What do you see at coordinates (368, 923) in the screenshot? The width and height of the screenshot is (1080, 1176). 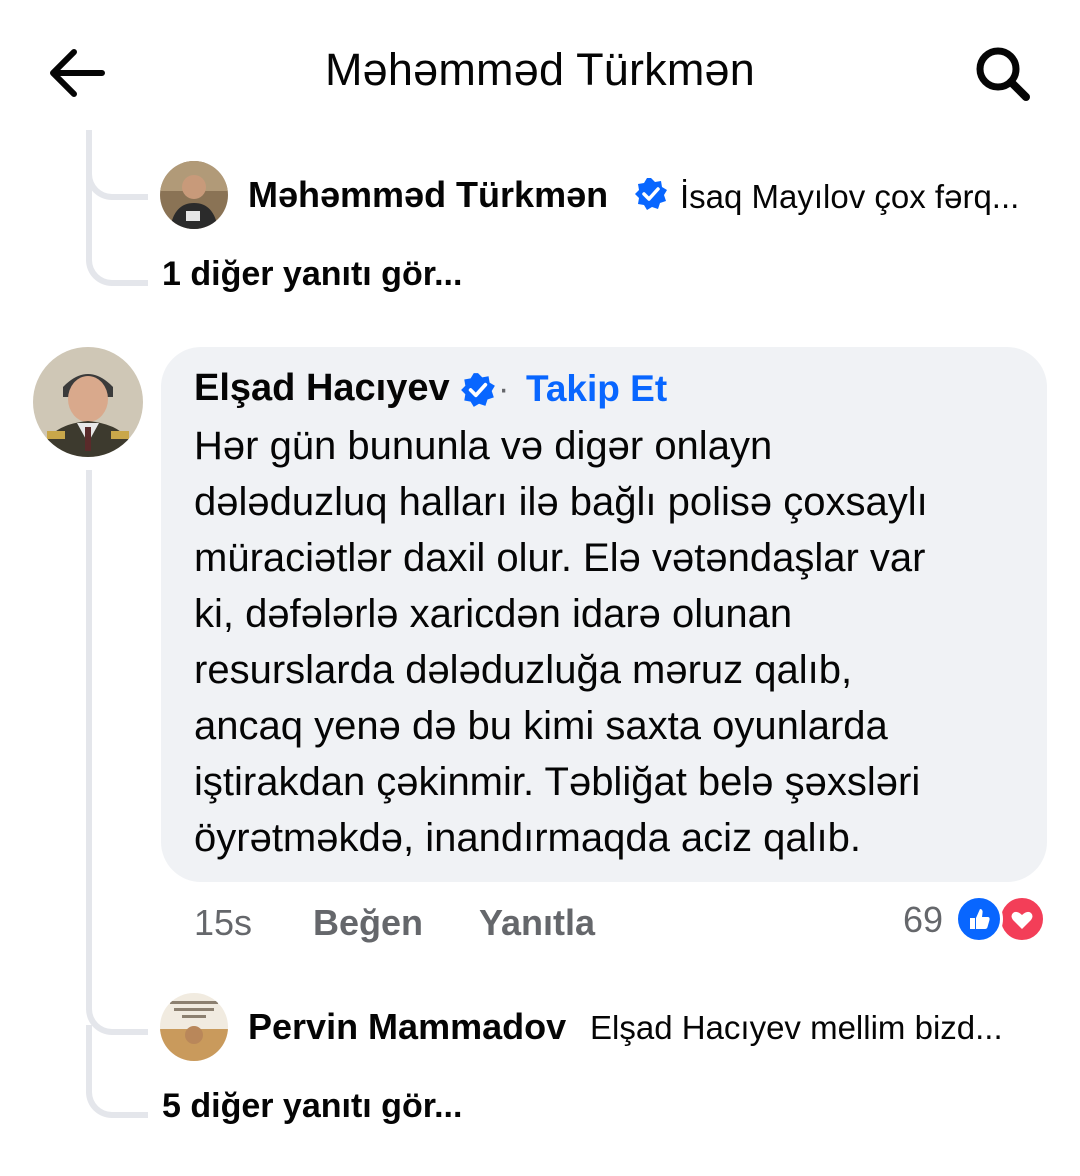 I see `like-button: Beğen` at bounding box center [368, 923].